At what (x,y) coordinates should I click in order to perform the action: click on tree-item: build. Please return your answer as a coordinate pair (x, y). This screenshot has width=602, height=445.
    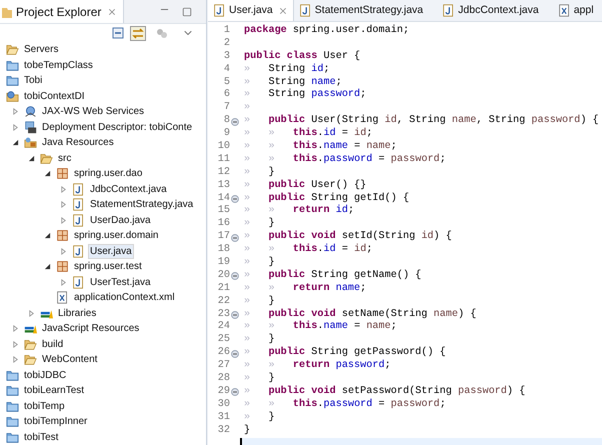
    Looking at the image, I should click on (53, 344).